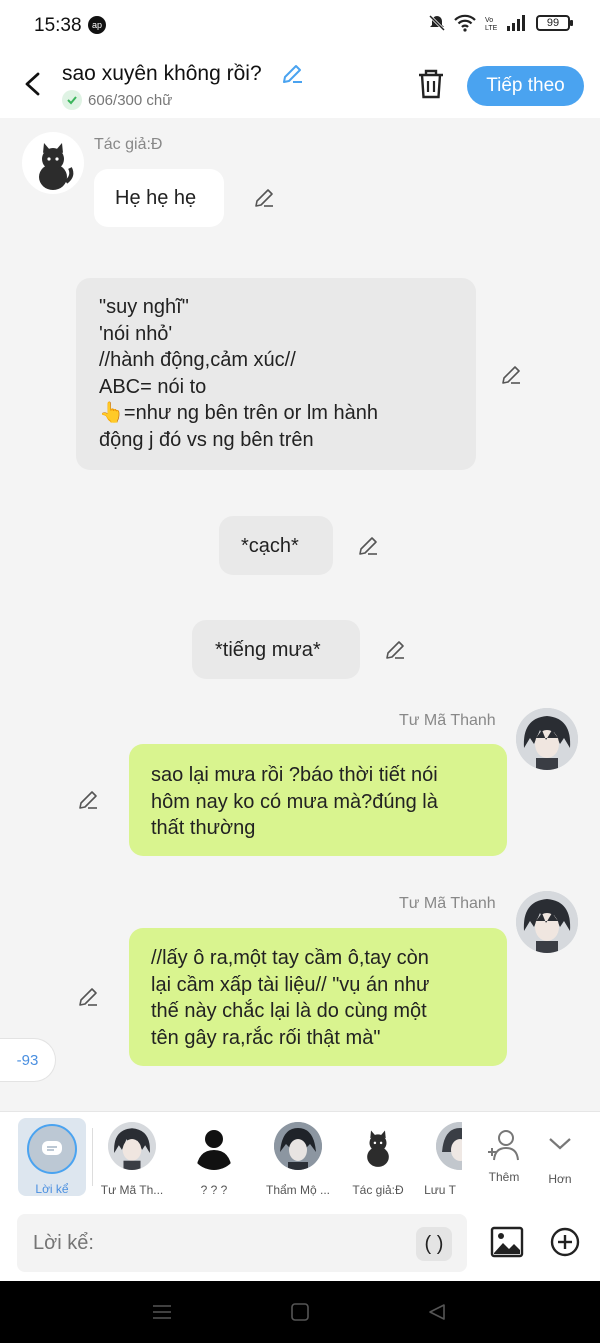 This screenshot has width=600, height=1343. Describe the element at coordinates (162, 73) in the screenshot. I see `story-title: sao xuyên không rồi?` at that location.